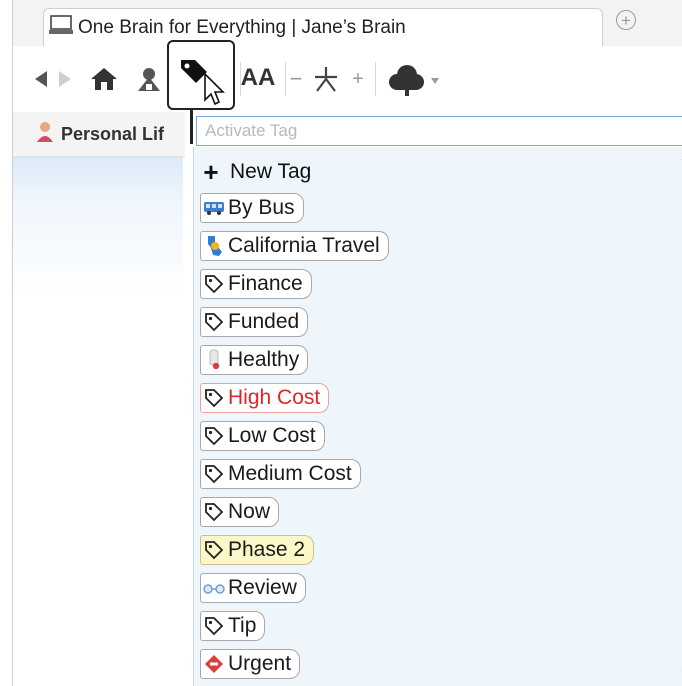  Describe the element at coordinates (267, 549) in the screenshot. I see `tag-label: Phase 2` at that location.